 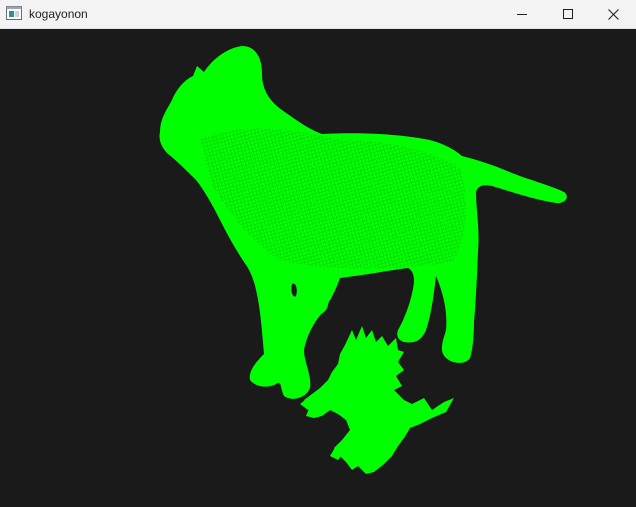 I want to click on maximize-button, so click(x=568, y=14).